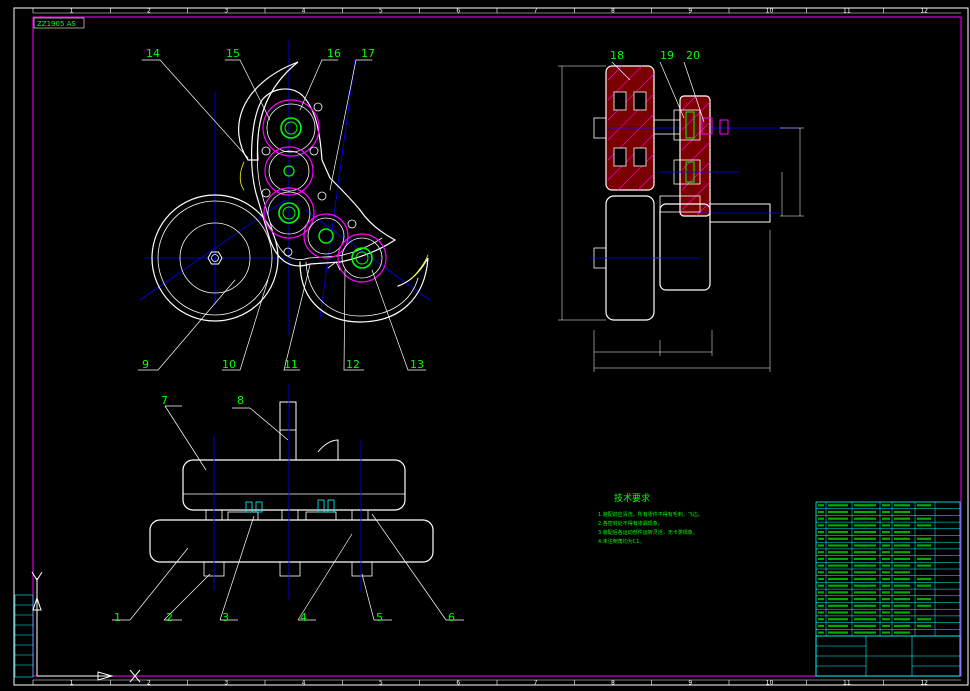  What do you see at coordinates (153, 53) in the screenshot?
I see `label-14: 14` at bounding box center [153, 53].